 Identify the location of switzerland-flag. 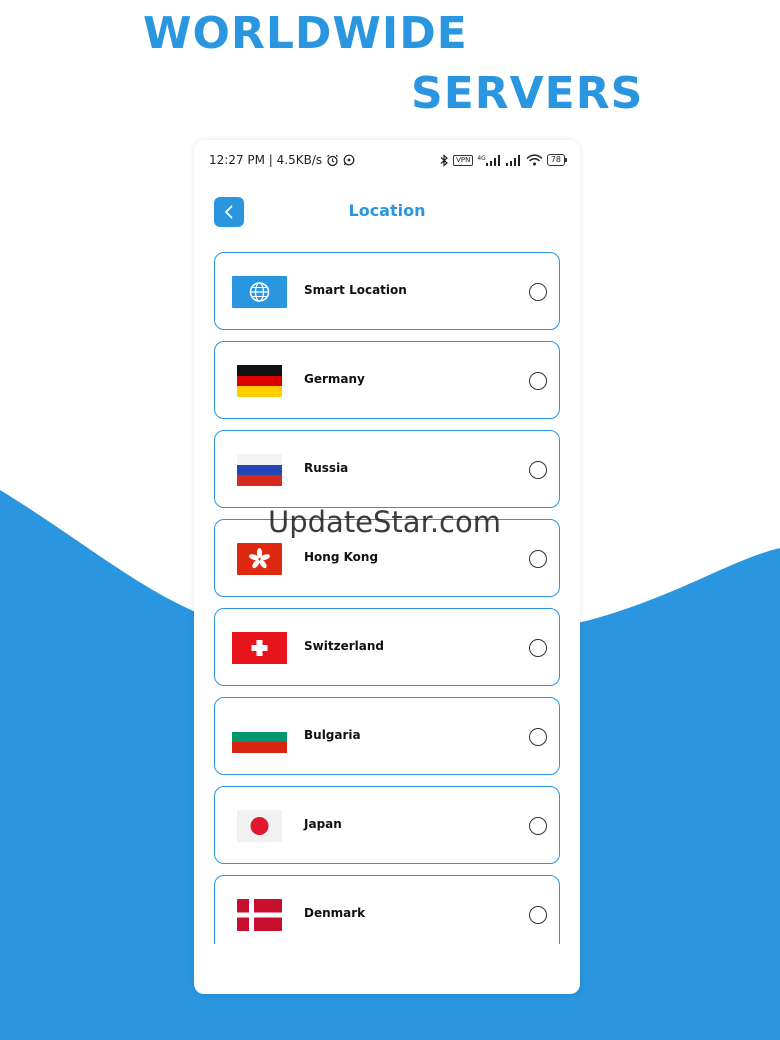
(259, 648).